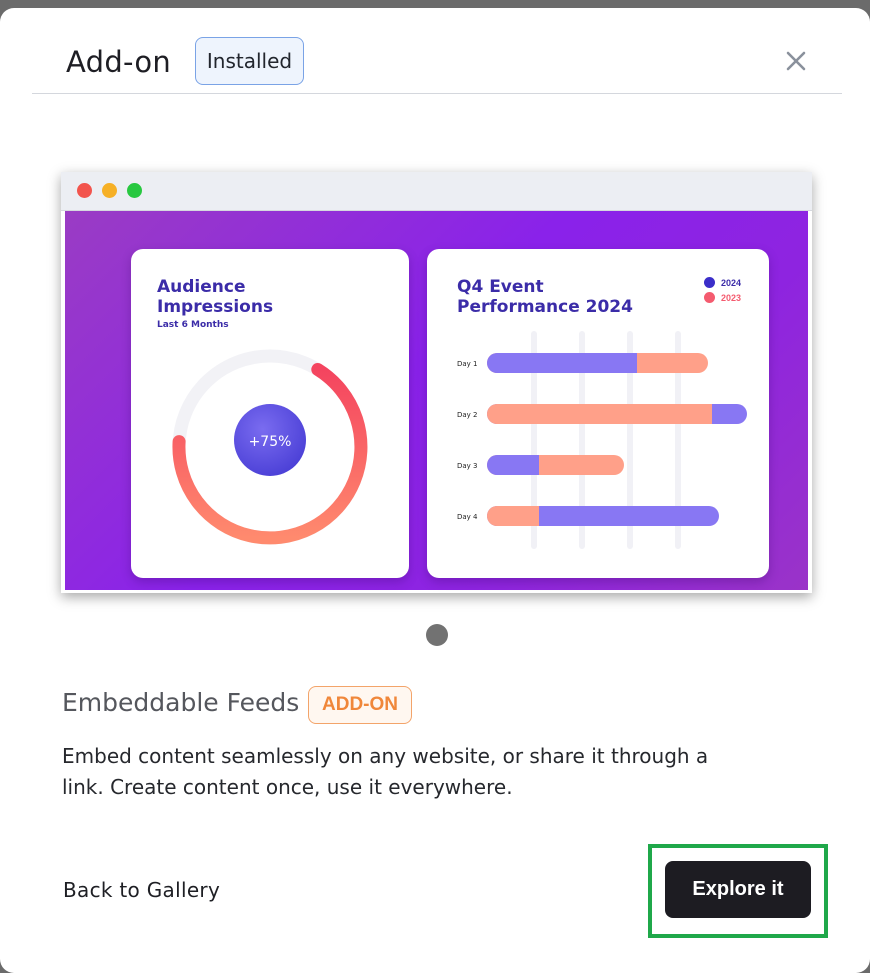 This screenshot has height=973, width=870. Describe the element at coordinates (467, 364) in the screenshot. I see `row-label-day1: Day 1` at that location.